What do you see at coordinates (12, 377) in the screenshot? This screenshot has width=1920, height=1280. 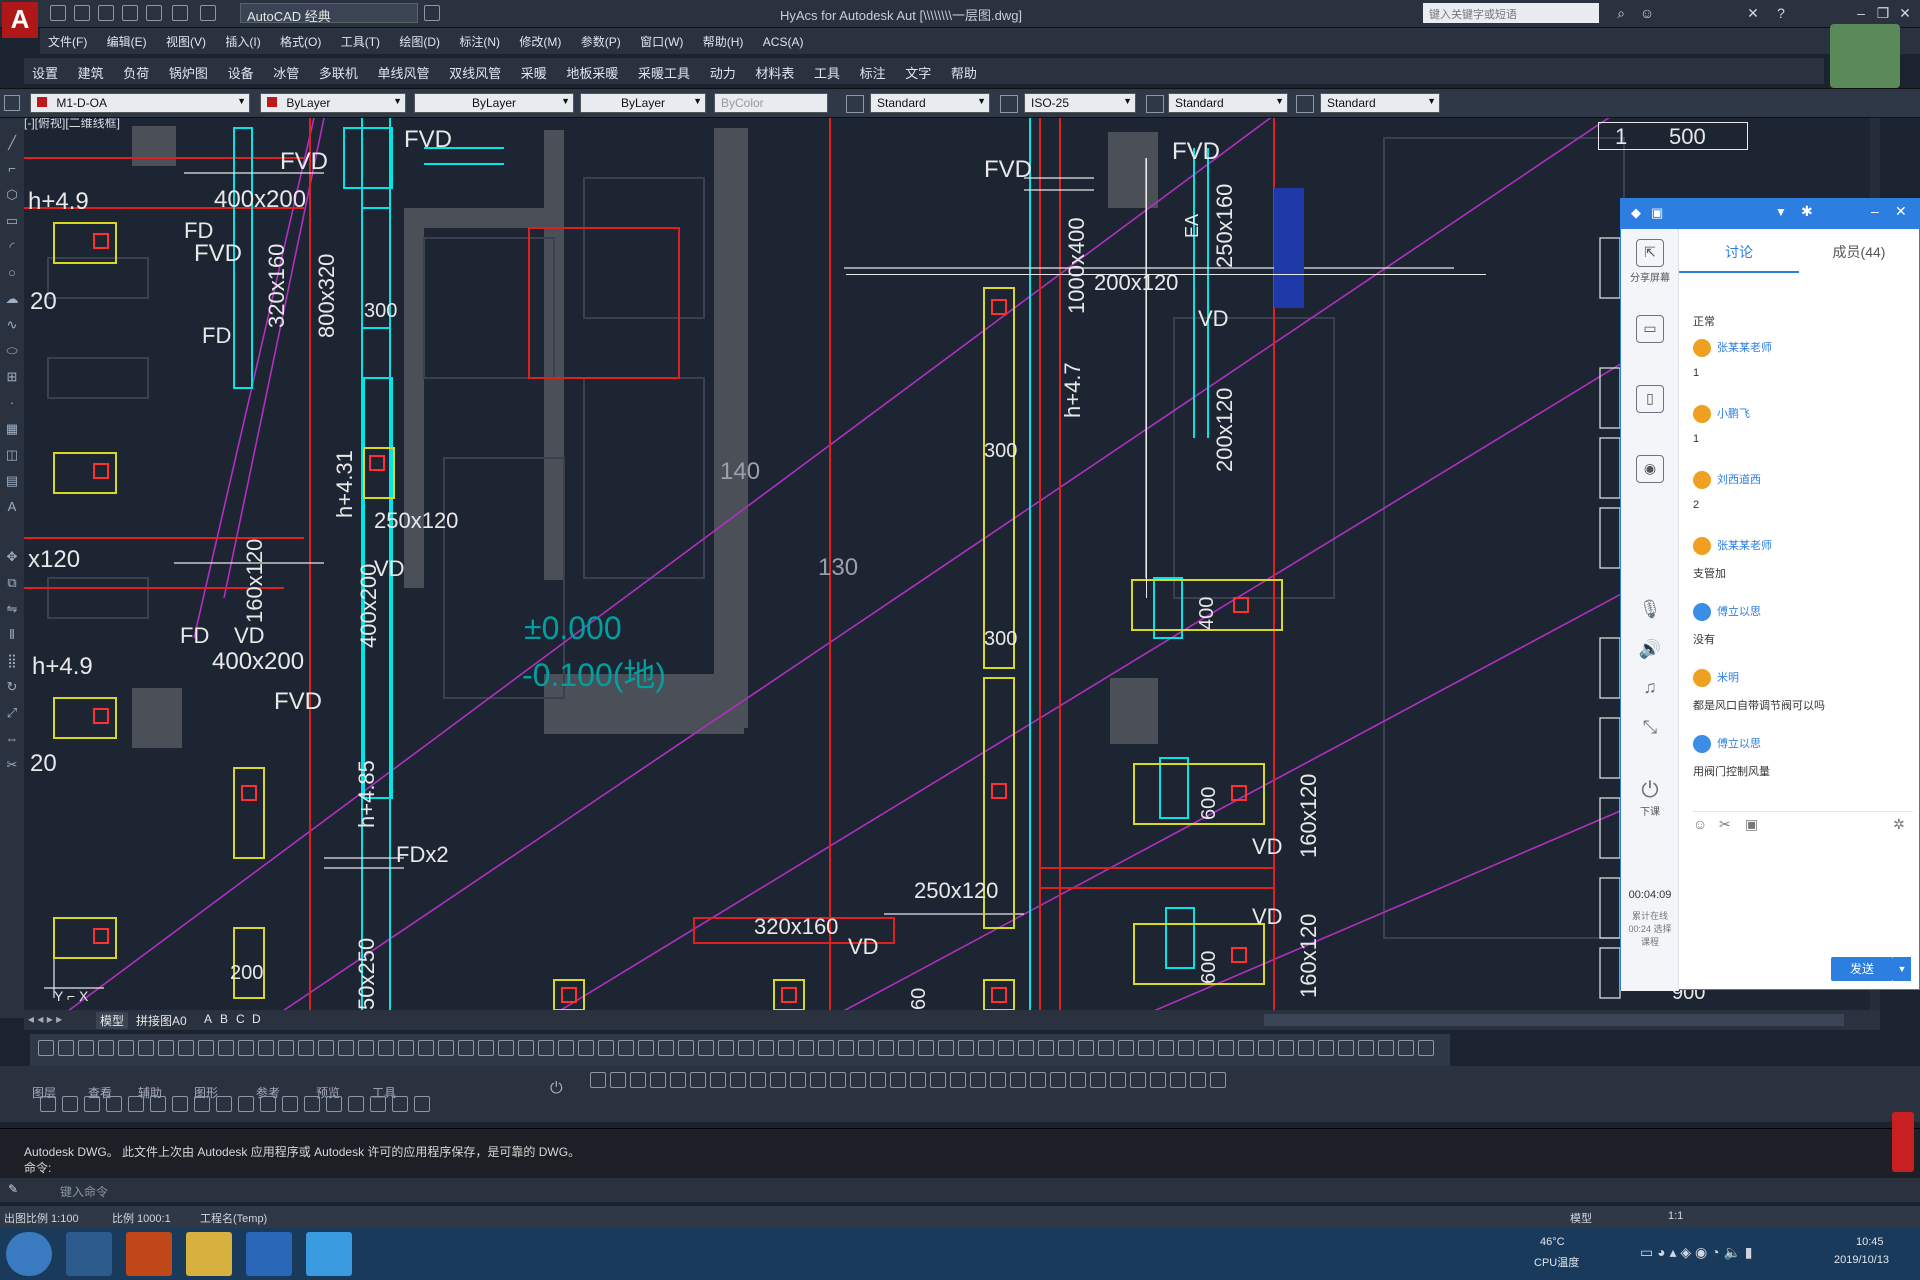 I see `insert-block-icon: ⊞` at bounding box center [12, 377].